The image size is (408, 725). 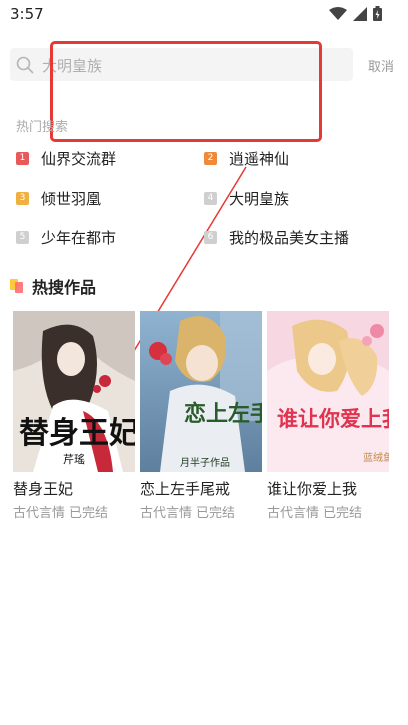 What do you see at coordinates (289, 237) in the screenshot?
I see `hot-search-label: 我的极品美女主播` at bounding box center [289, 237].